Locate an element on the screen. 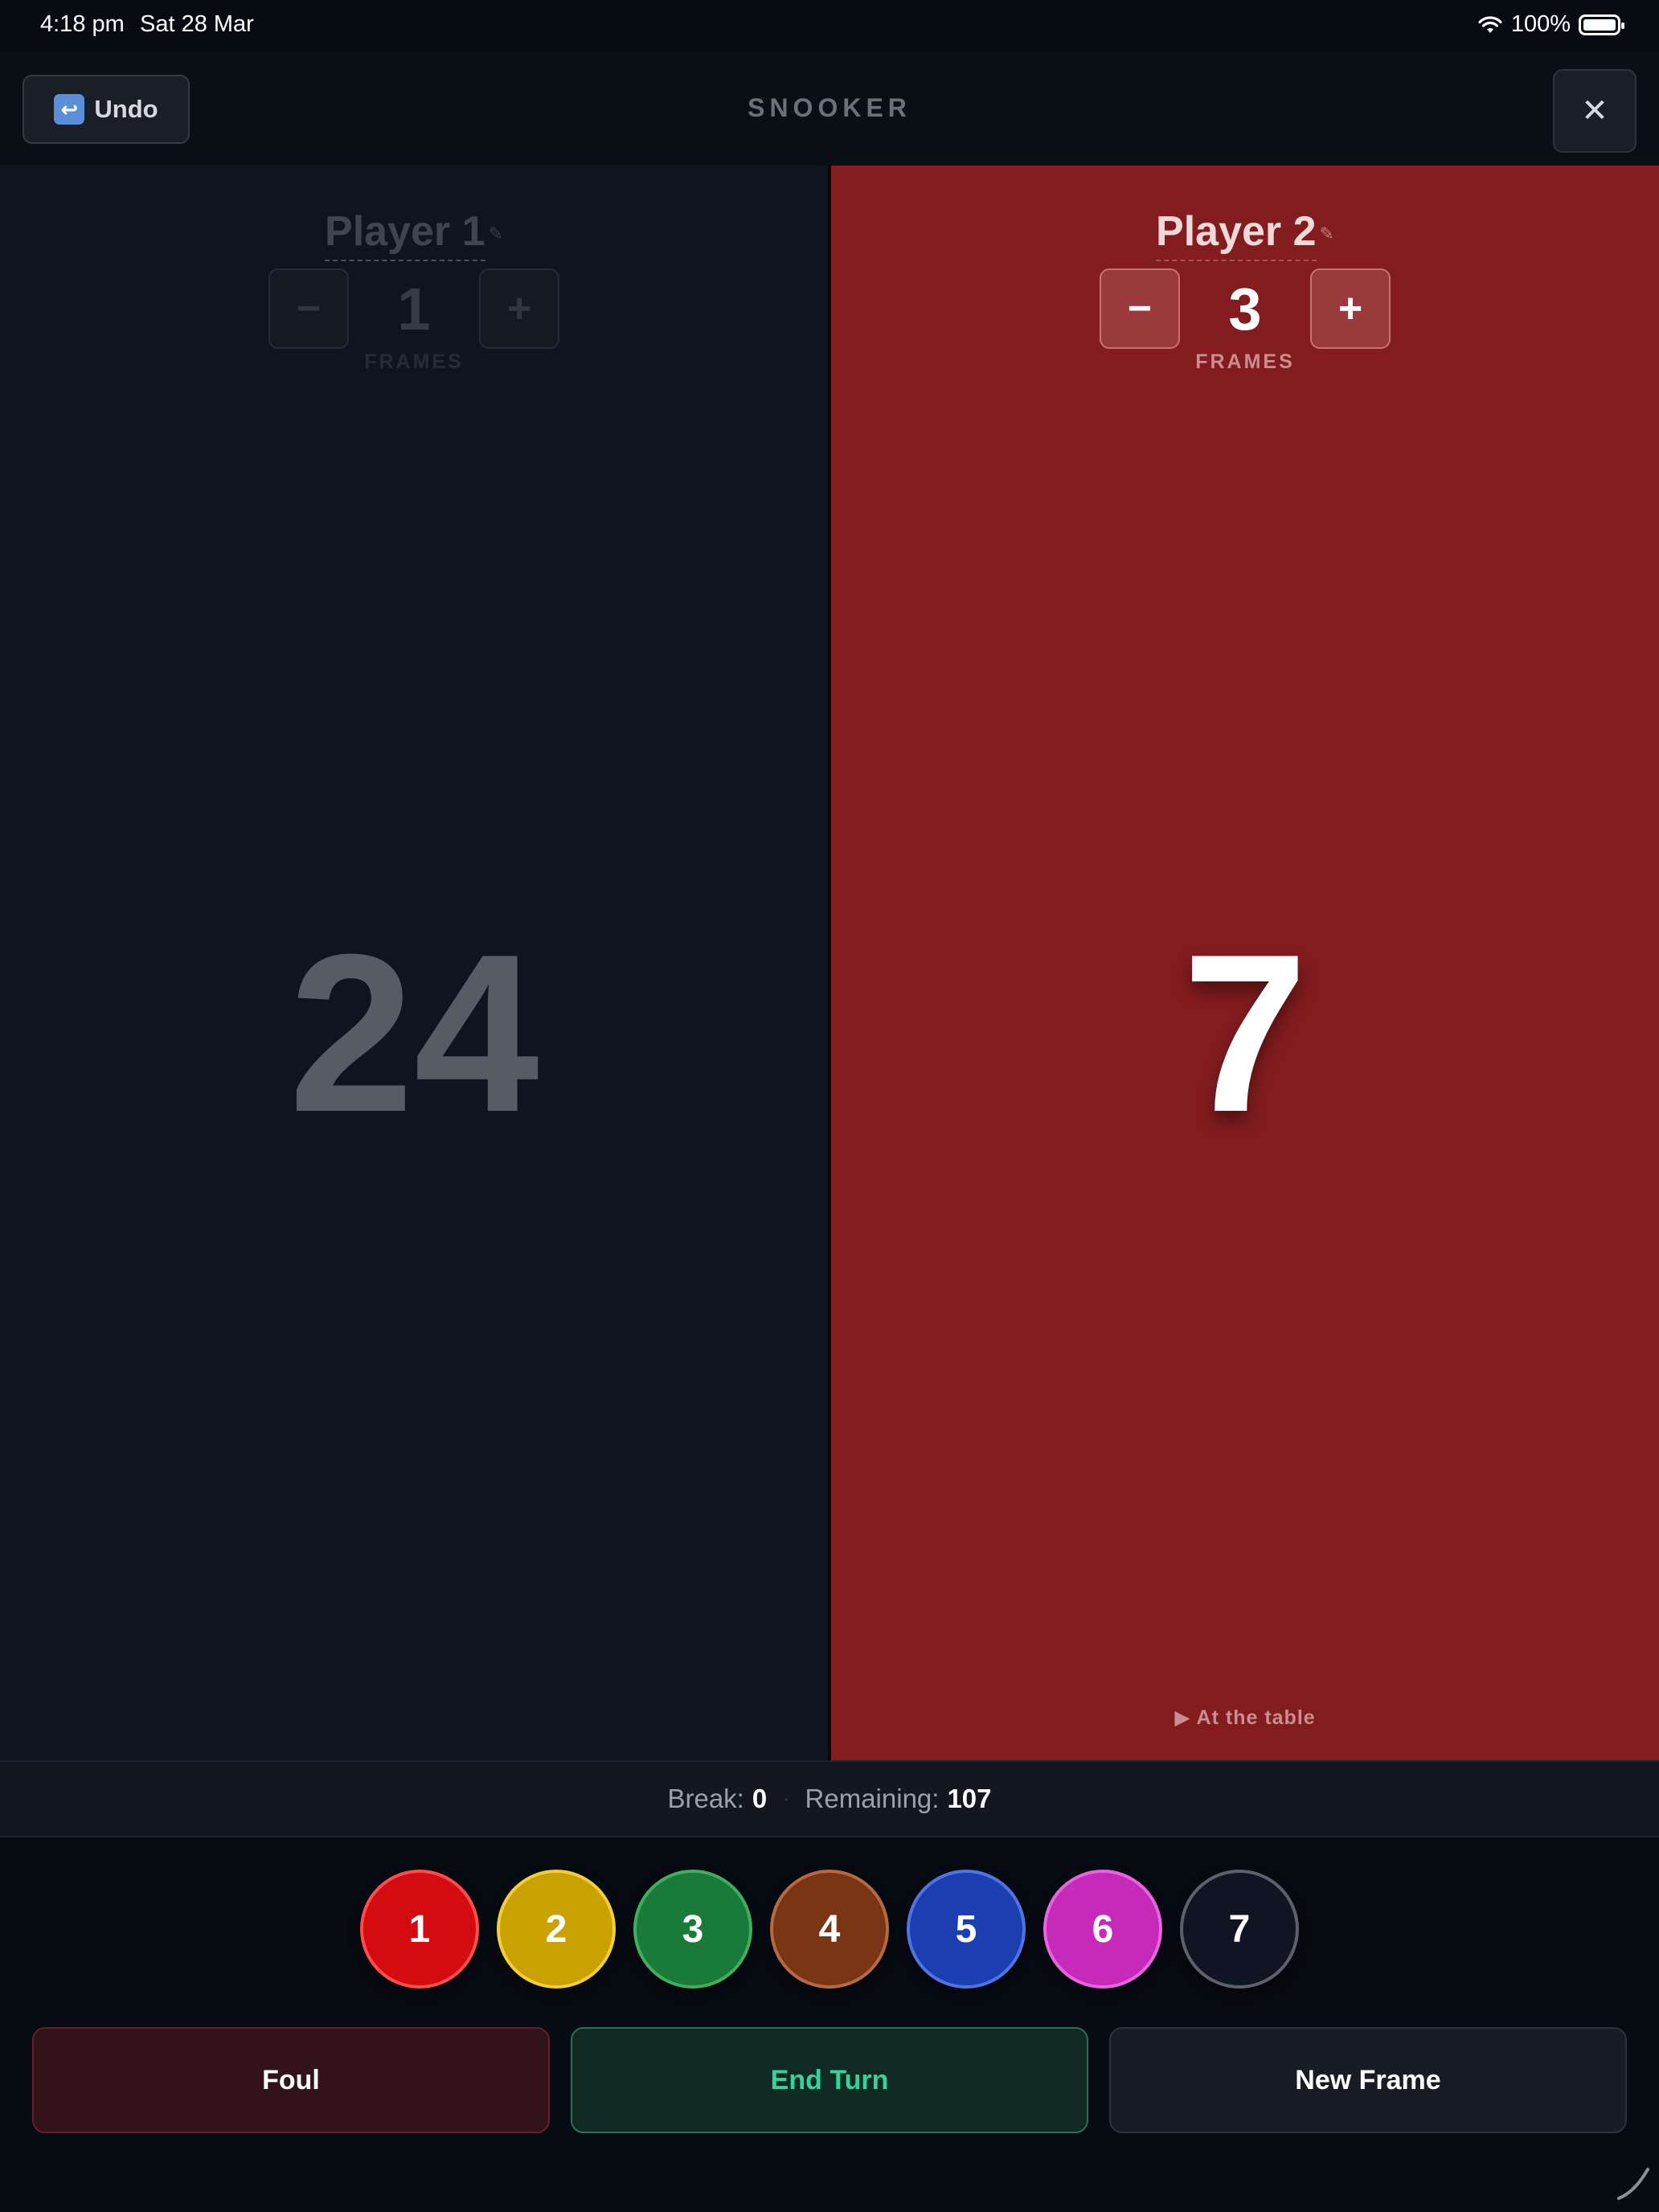 This screenshot has width=1659, height=2212. player-2-frames-label: FRAMES is located at coordinates (1245, 361).